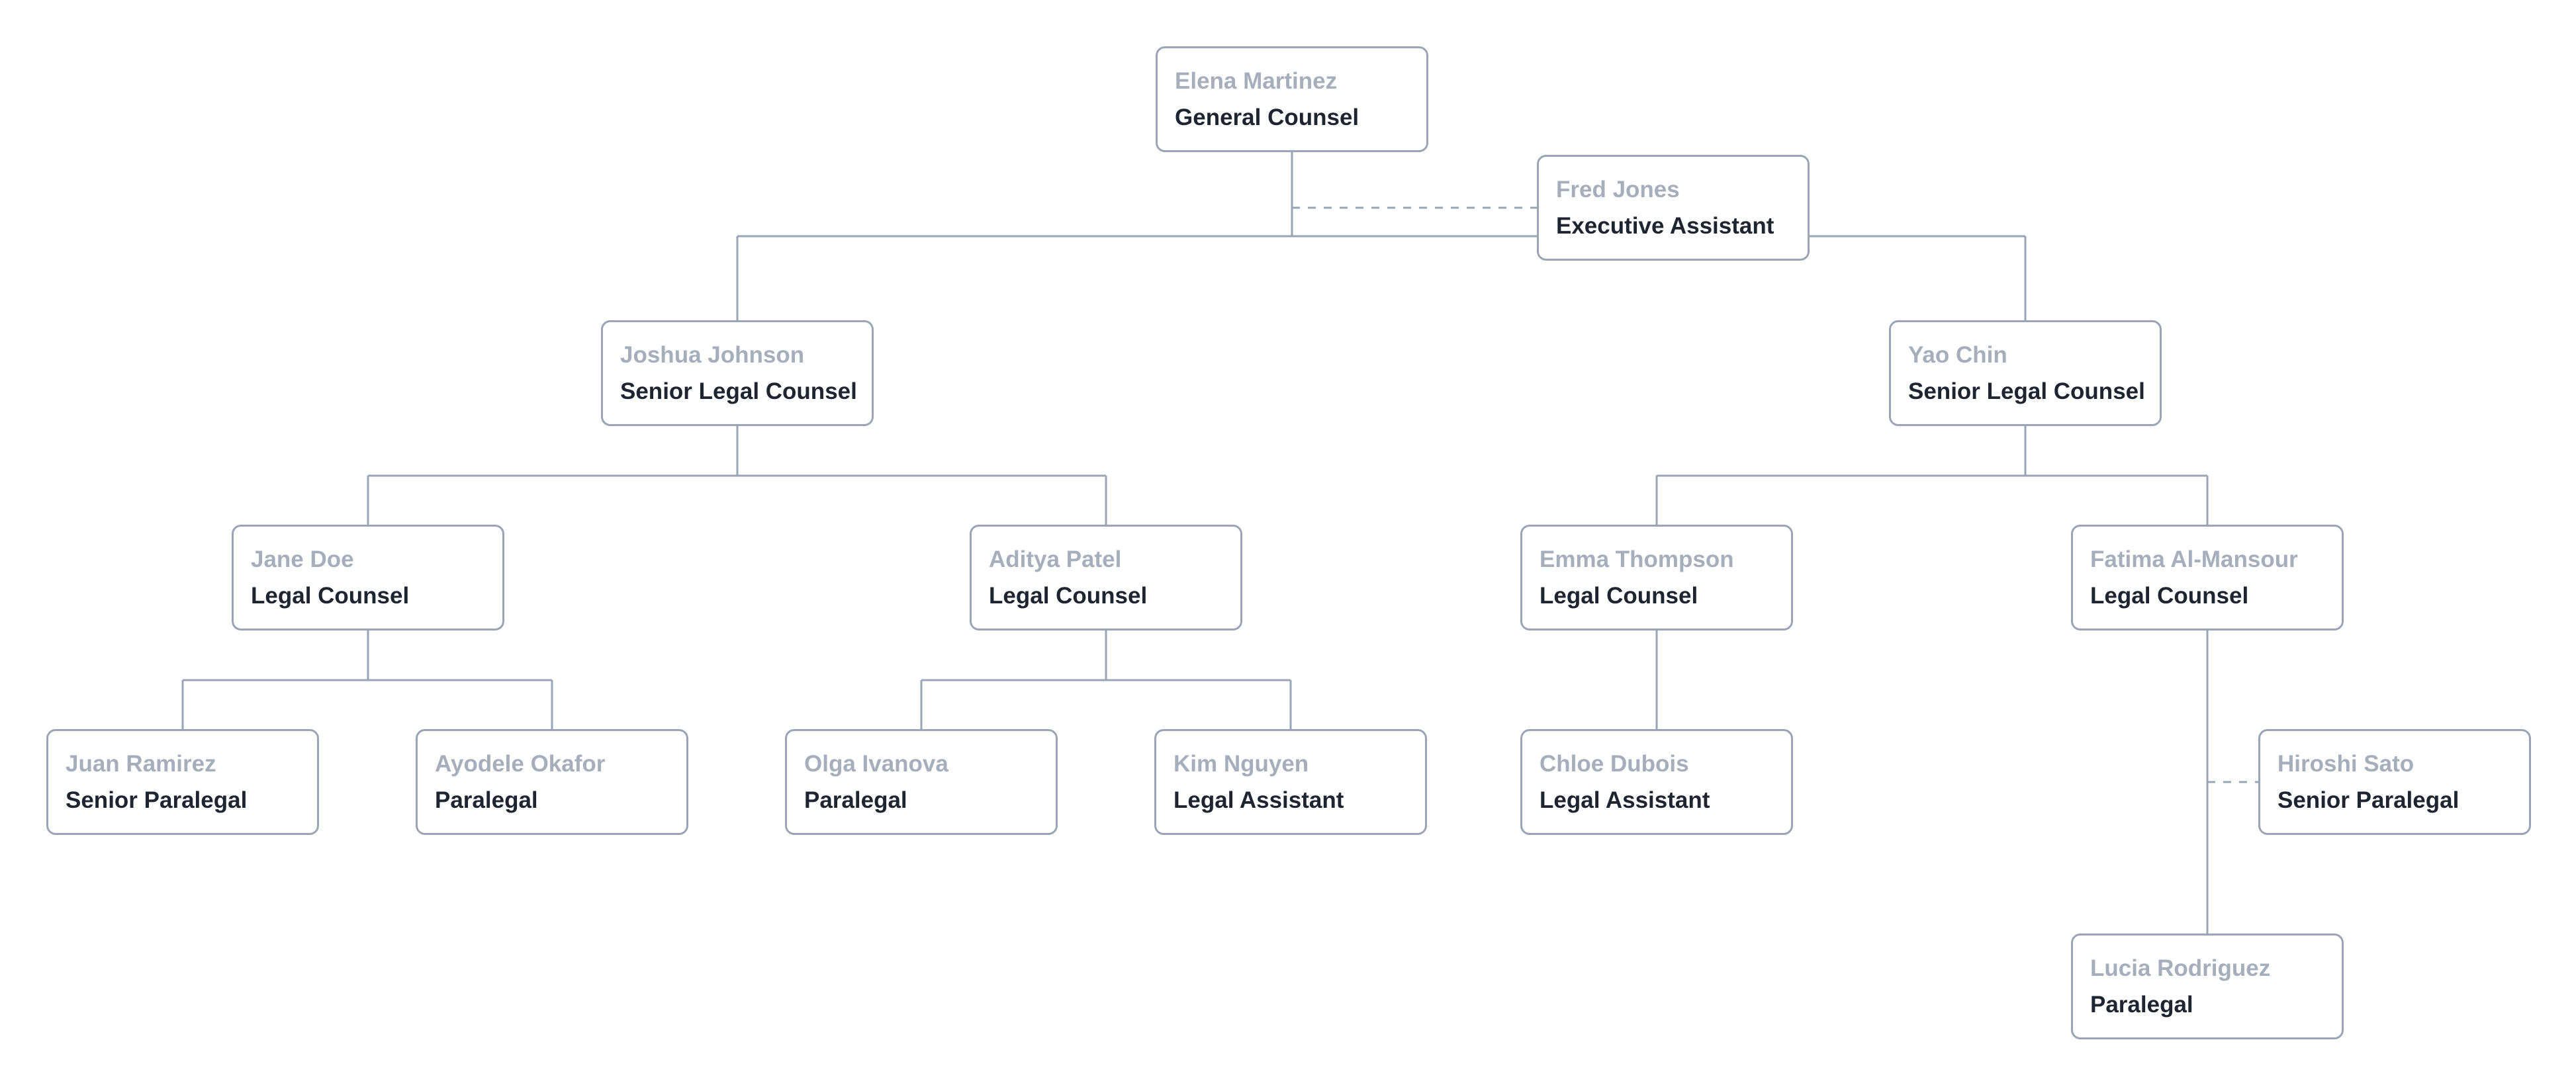  I want to click on org-node-ayodele-okafor: Ayodele Okafor Paralegal, so click(552, 782).